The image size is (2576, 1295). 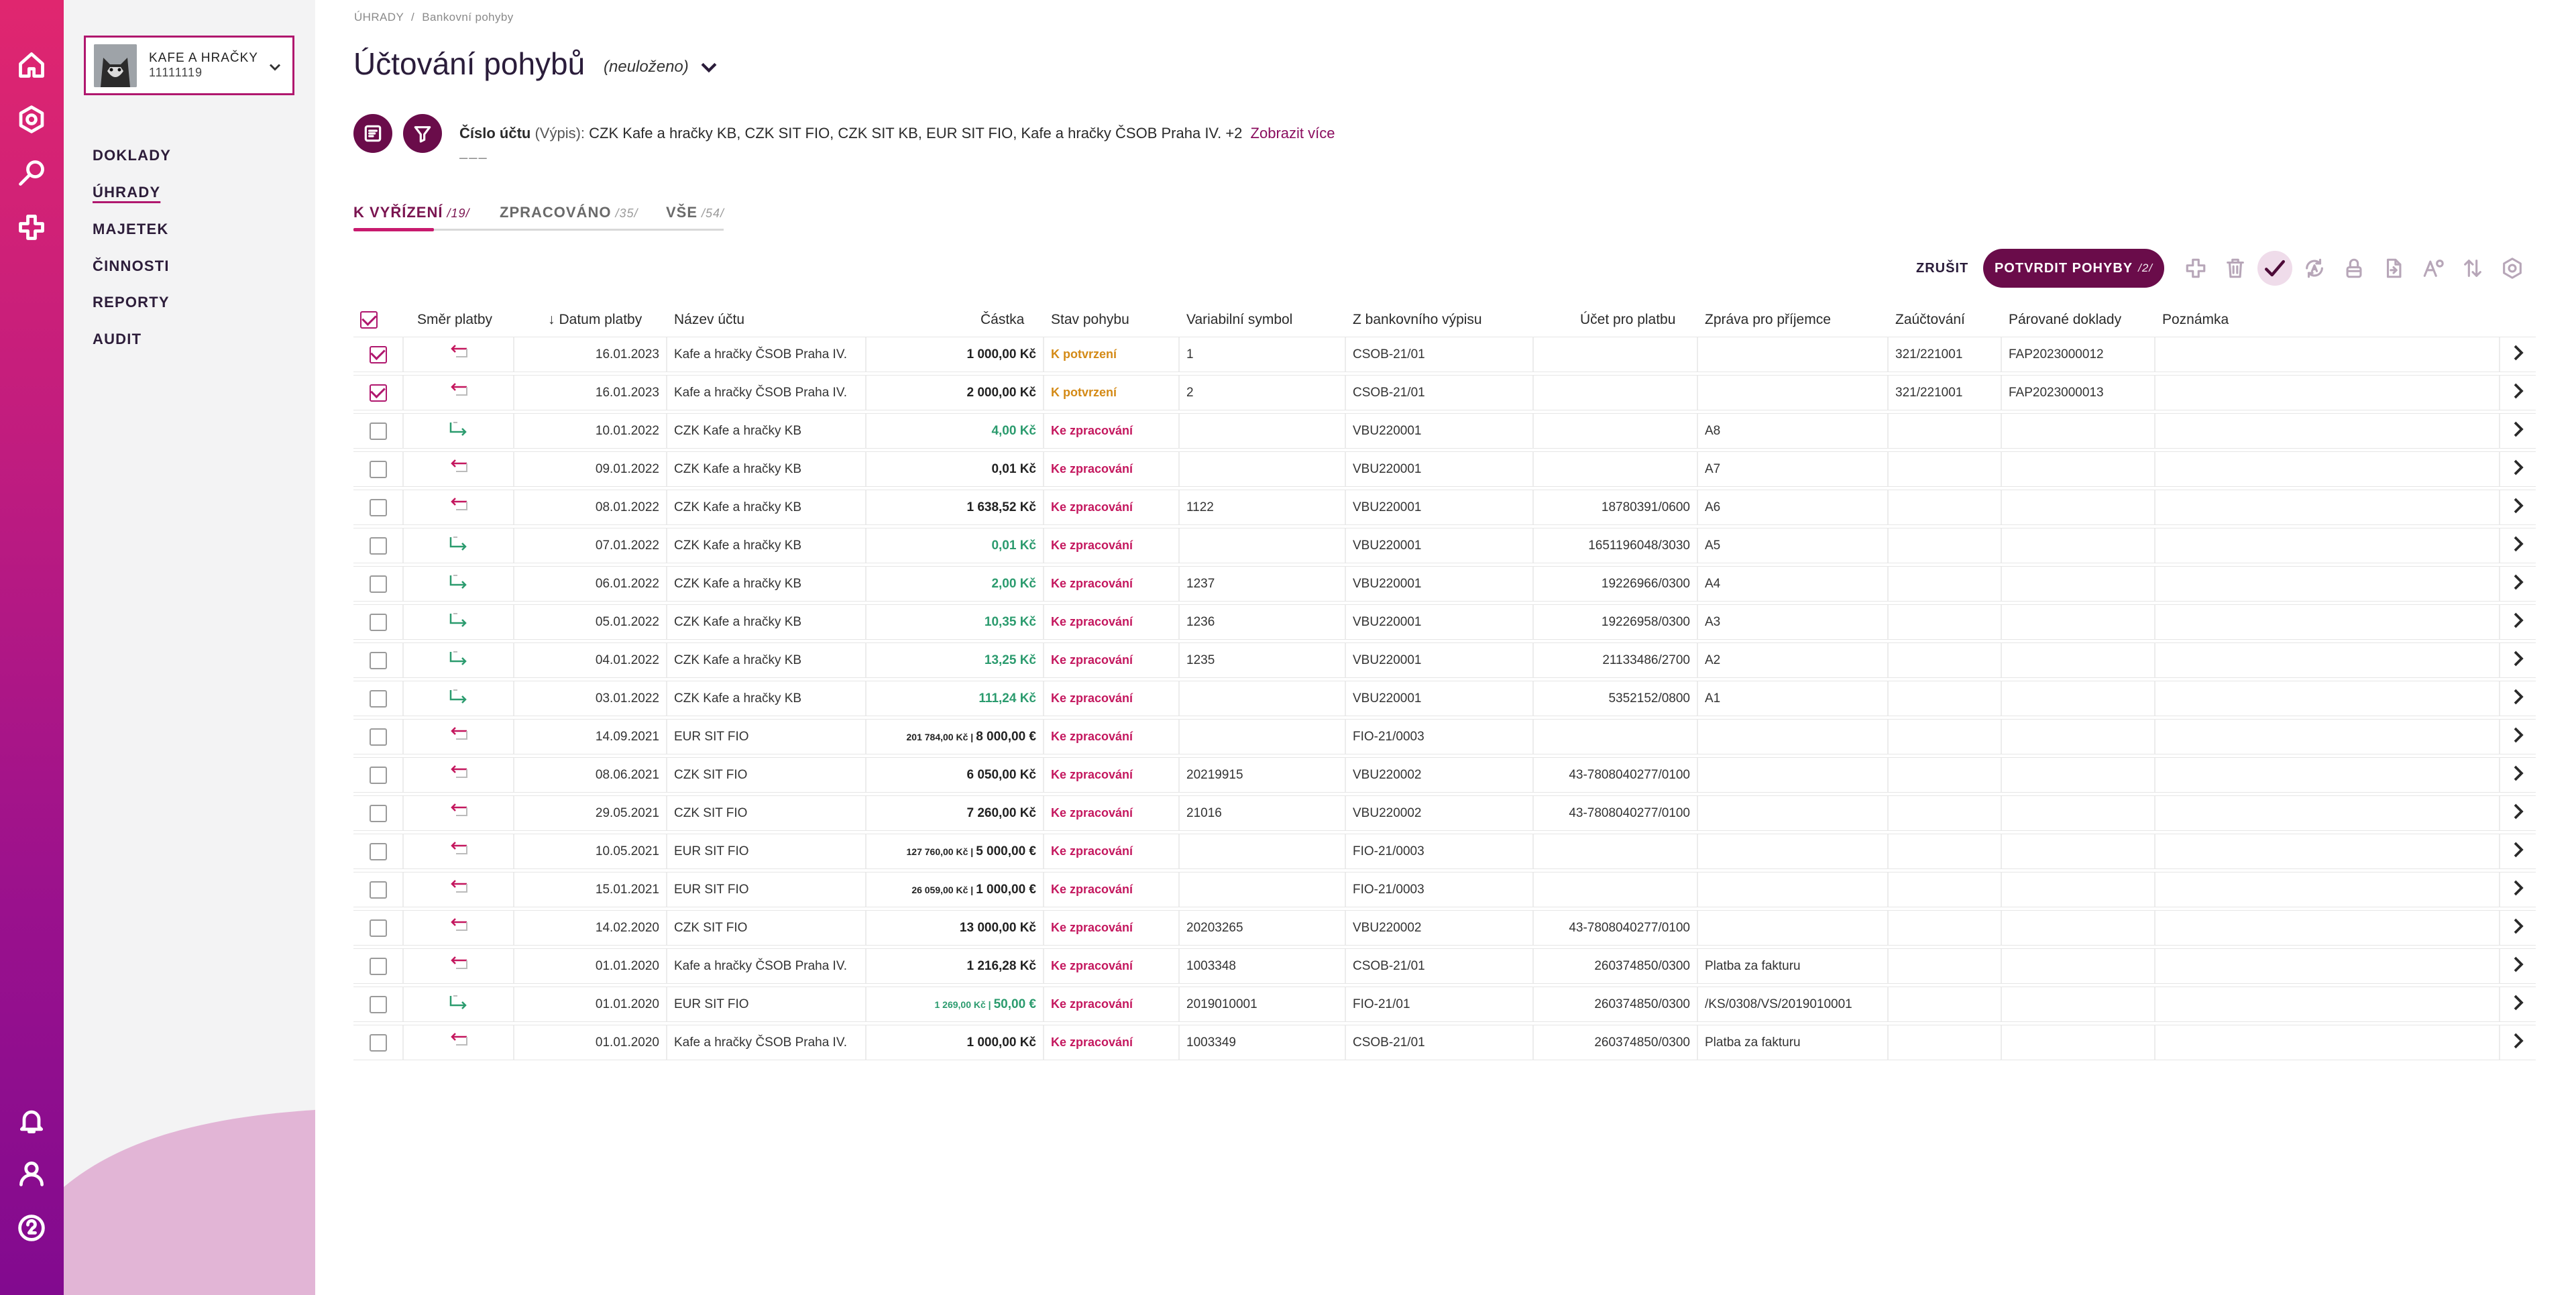 I want to click on company-selector: KAFE A HRAČKY 11111119, so click(x=189, y=65).